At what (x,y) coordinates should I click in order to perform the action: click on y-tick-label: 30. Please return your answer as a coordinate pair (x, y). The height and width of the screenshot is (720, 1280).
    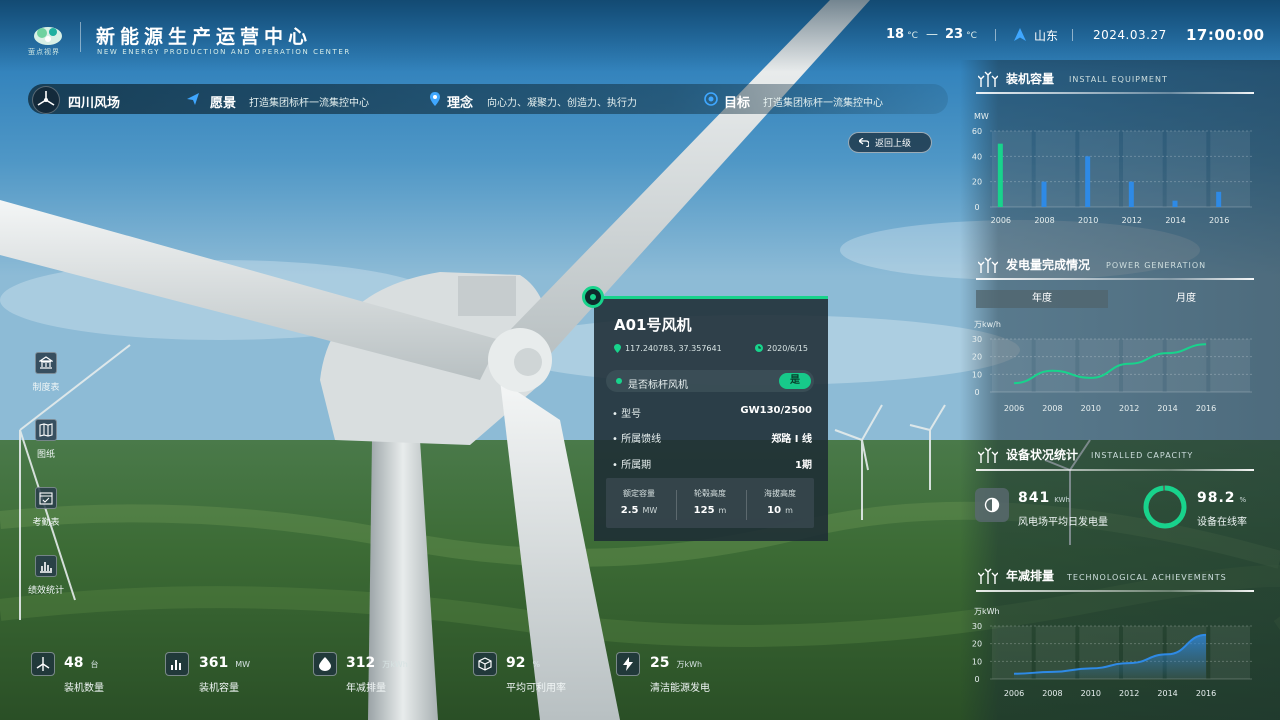
    Looking at the image, I should click on (977, 626).